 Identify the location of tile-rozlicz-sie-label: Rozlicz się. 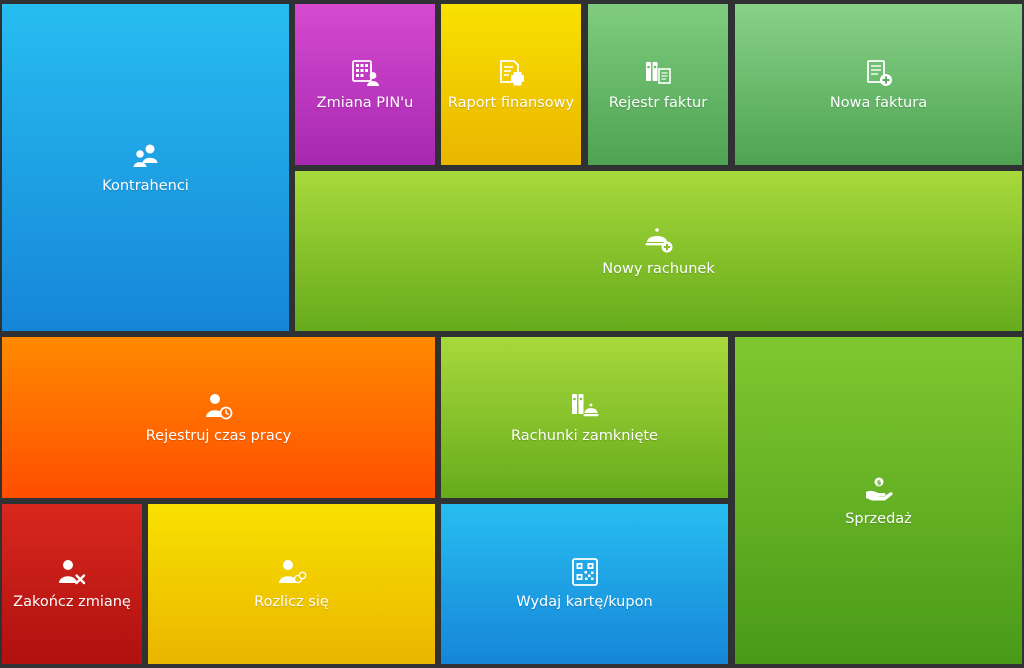
(291, 602).